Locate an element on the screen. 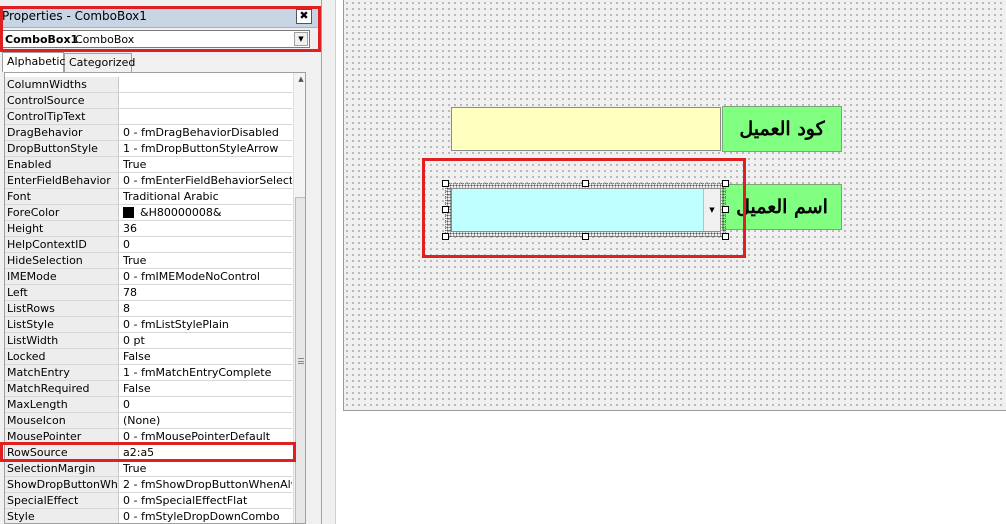 This screenshot has height=524, width=1006. property-row: MouseIcon (None) is located at coordinates (148, 421).